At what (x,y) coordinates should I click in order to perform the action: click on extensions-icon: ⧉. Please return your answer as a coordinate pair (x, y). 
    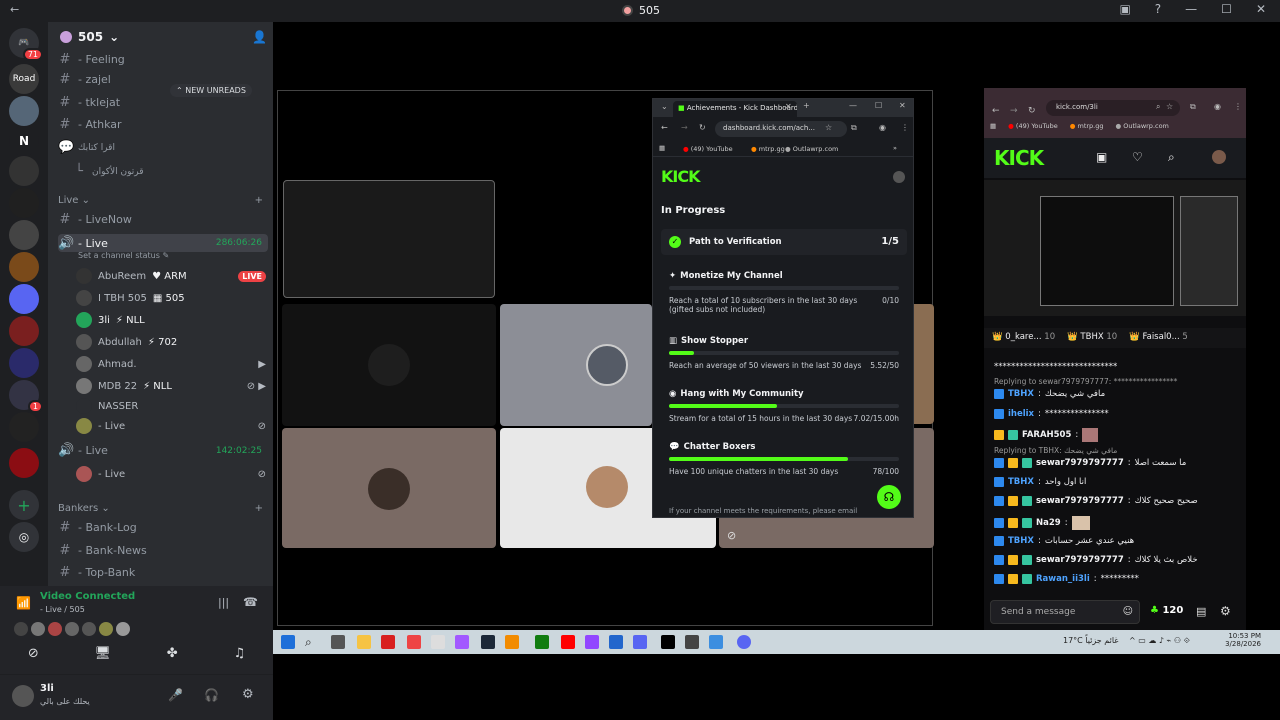
    Looking at the image, I should click on (854, 128).